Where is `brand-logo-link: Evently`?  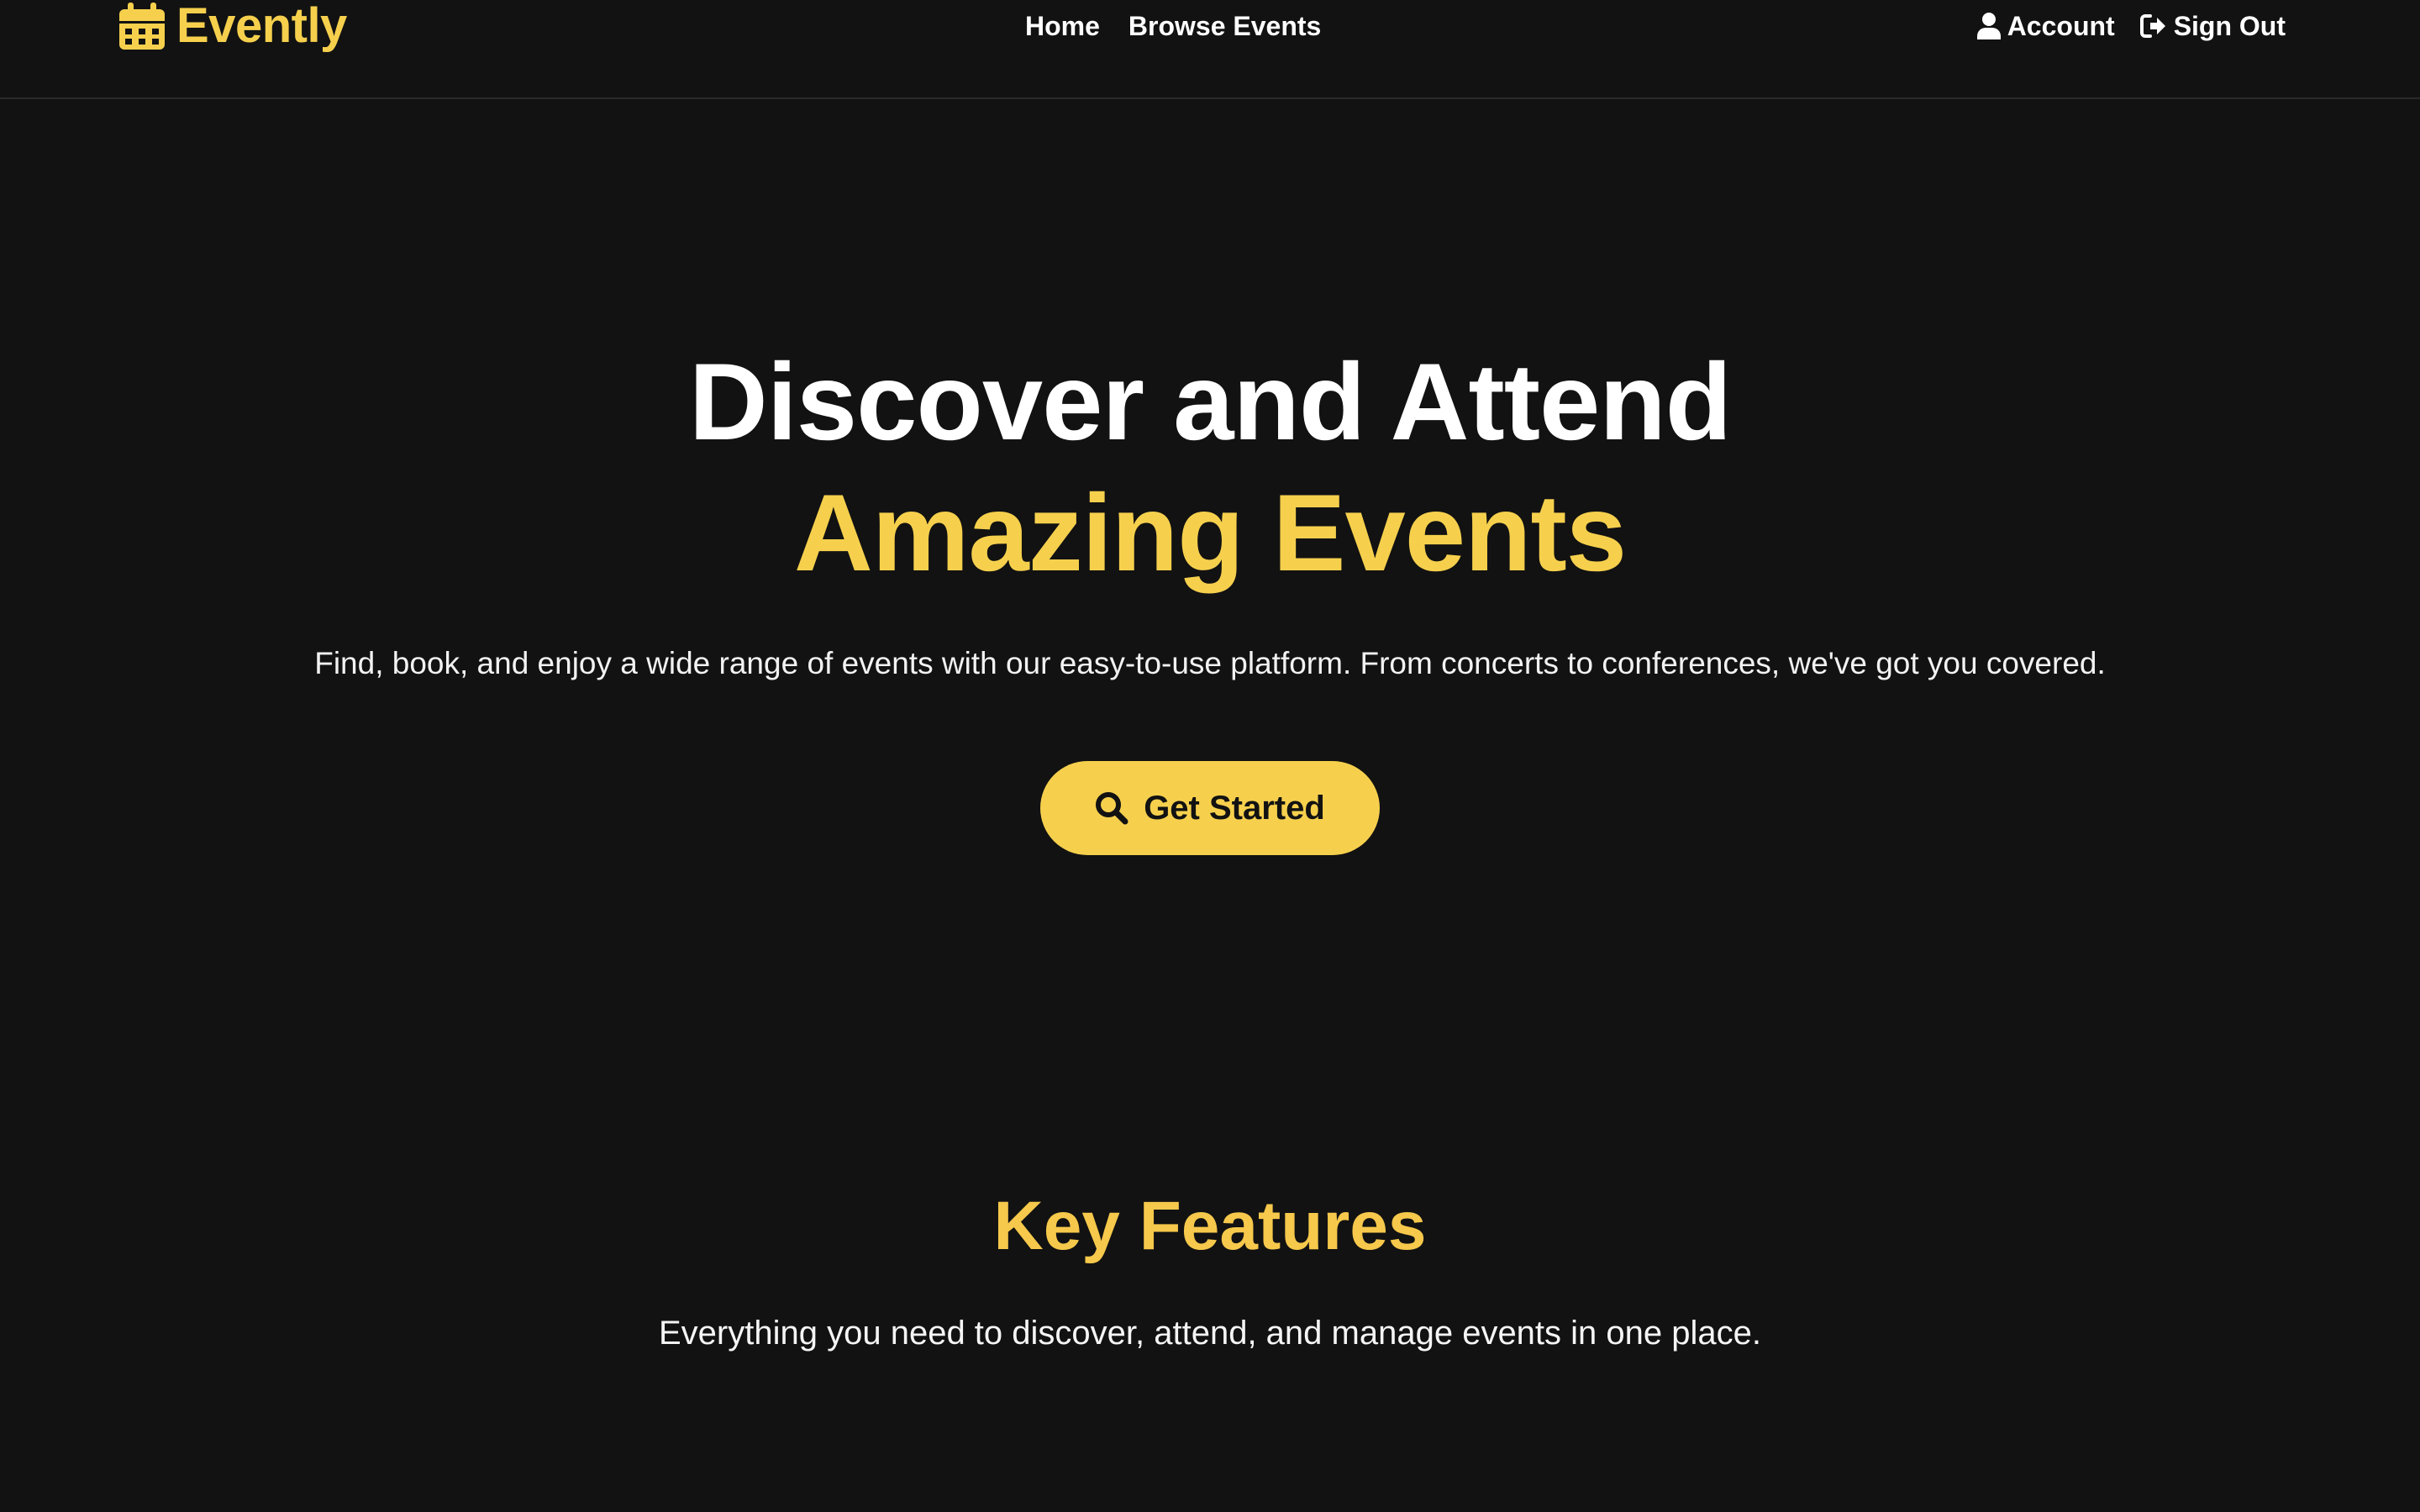 brand-logo-link: Evently is located at coordinates (233, 26).